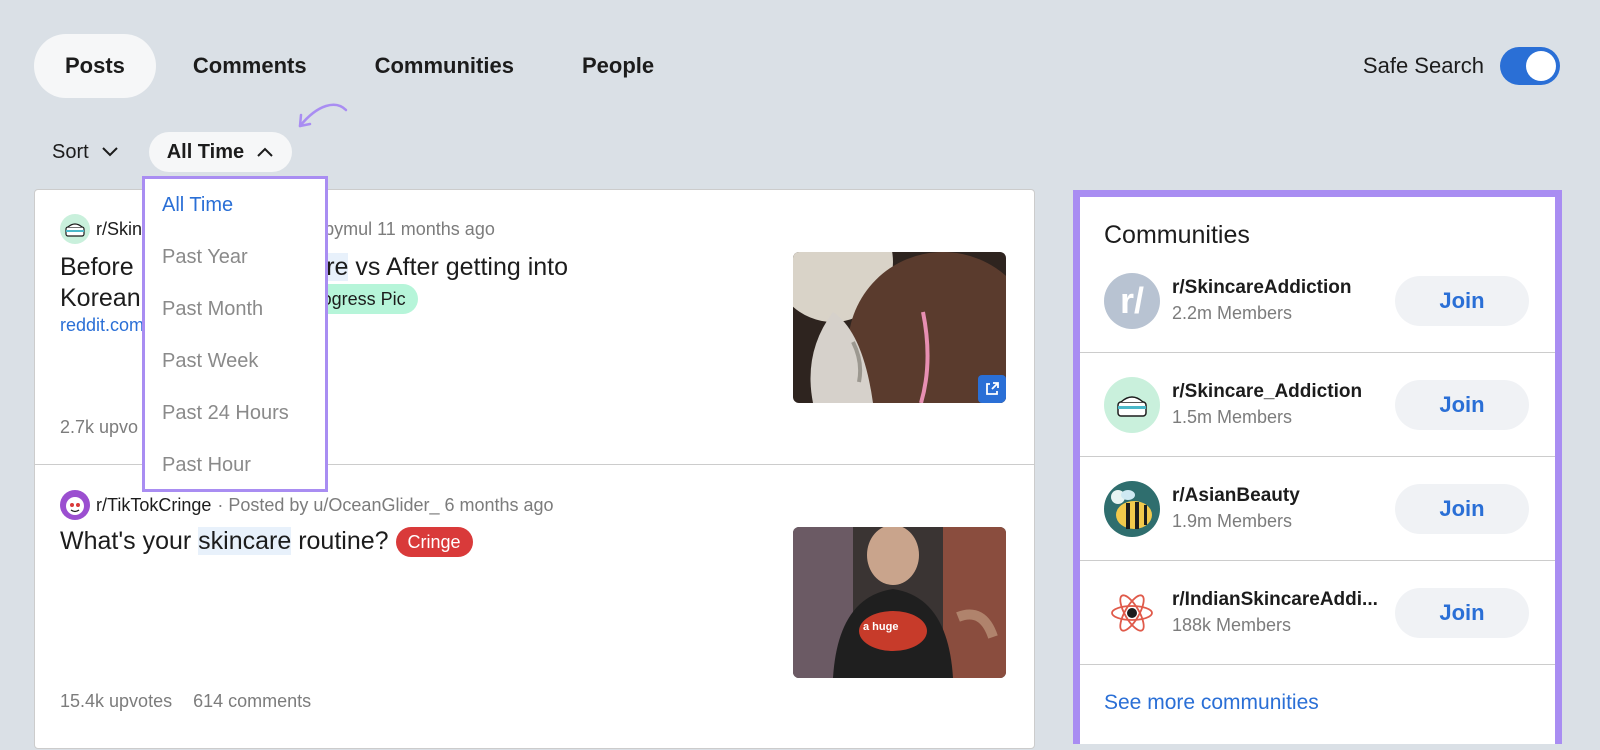  Describe the element at coordinates (1232, 521) in the screenshot. I see `community-members: 1.9m Members` at that location.